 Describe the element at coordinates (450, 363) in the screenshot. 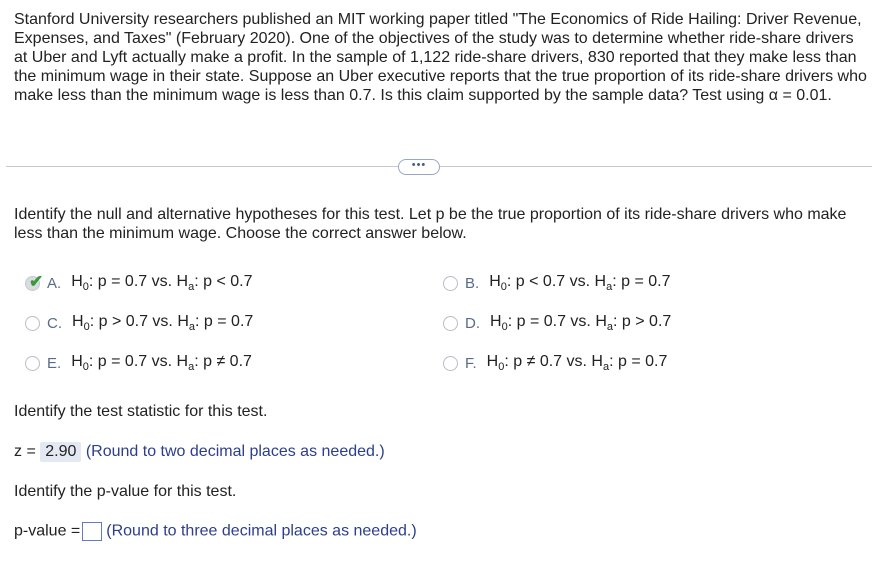

I see `radio-button-f` at that location.